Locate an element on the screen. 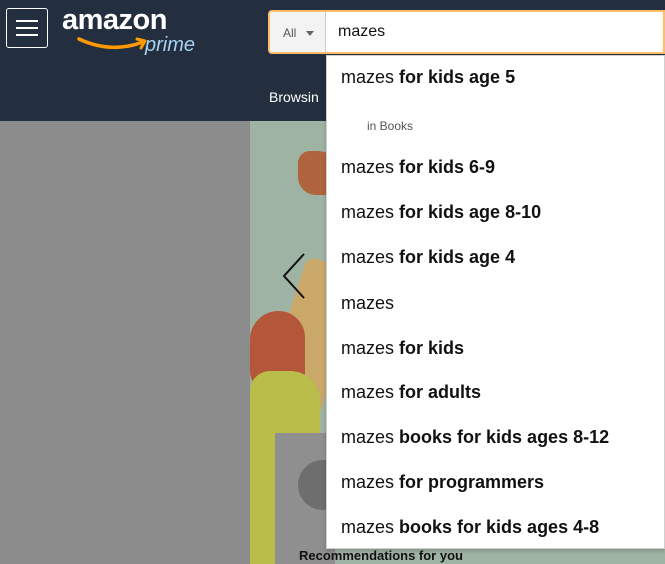 This screenshot has width=665, height=564. hamburger-menu-icon is located at coordinates (27, 28).